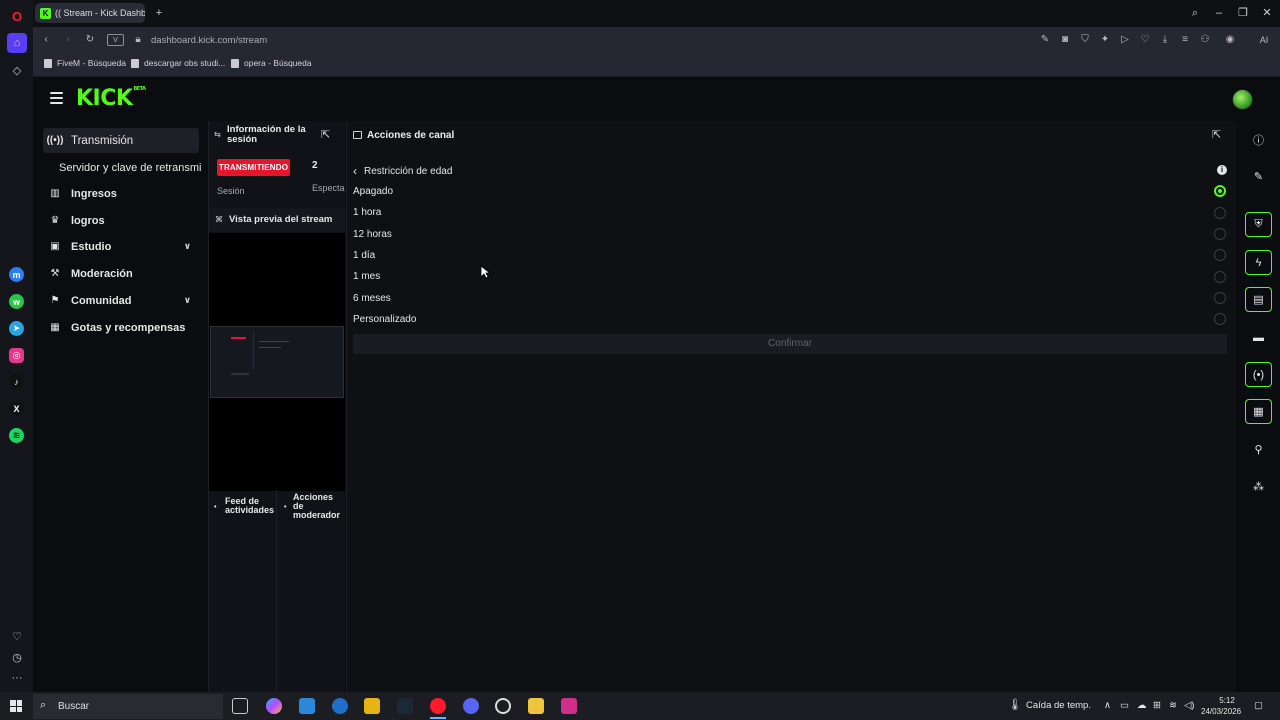  Describe the element at coordinates (1185, 40) in the screenshot. I see `menu-lines-icon: ≡` at that location.